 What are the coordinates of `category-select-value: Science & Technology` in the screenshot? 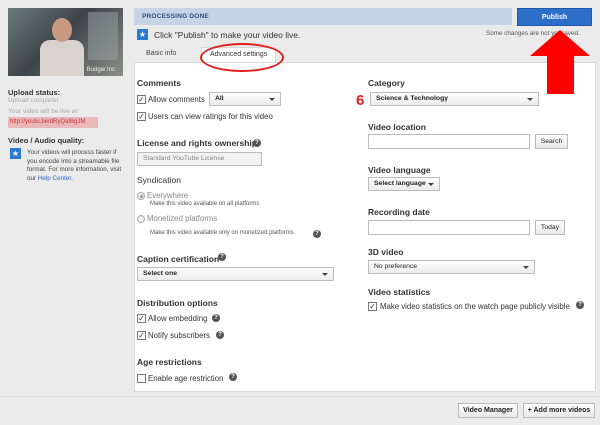 It's located at (412, 98).